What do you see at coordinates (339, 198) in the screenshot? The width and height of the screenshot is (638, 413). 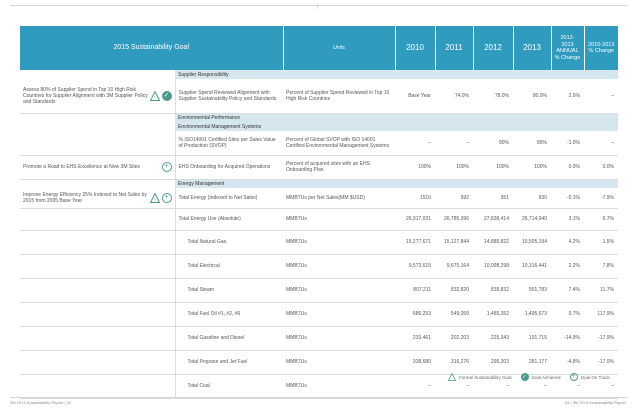 I see `units-cell: MMBTUs per Net Sales(MM $USD)` at bounding box center [339, 198].